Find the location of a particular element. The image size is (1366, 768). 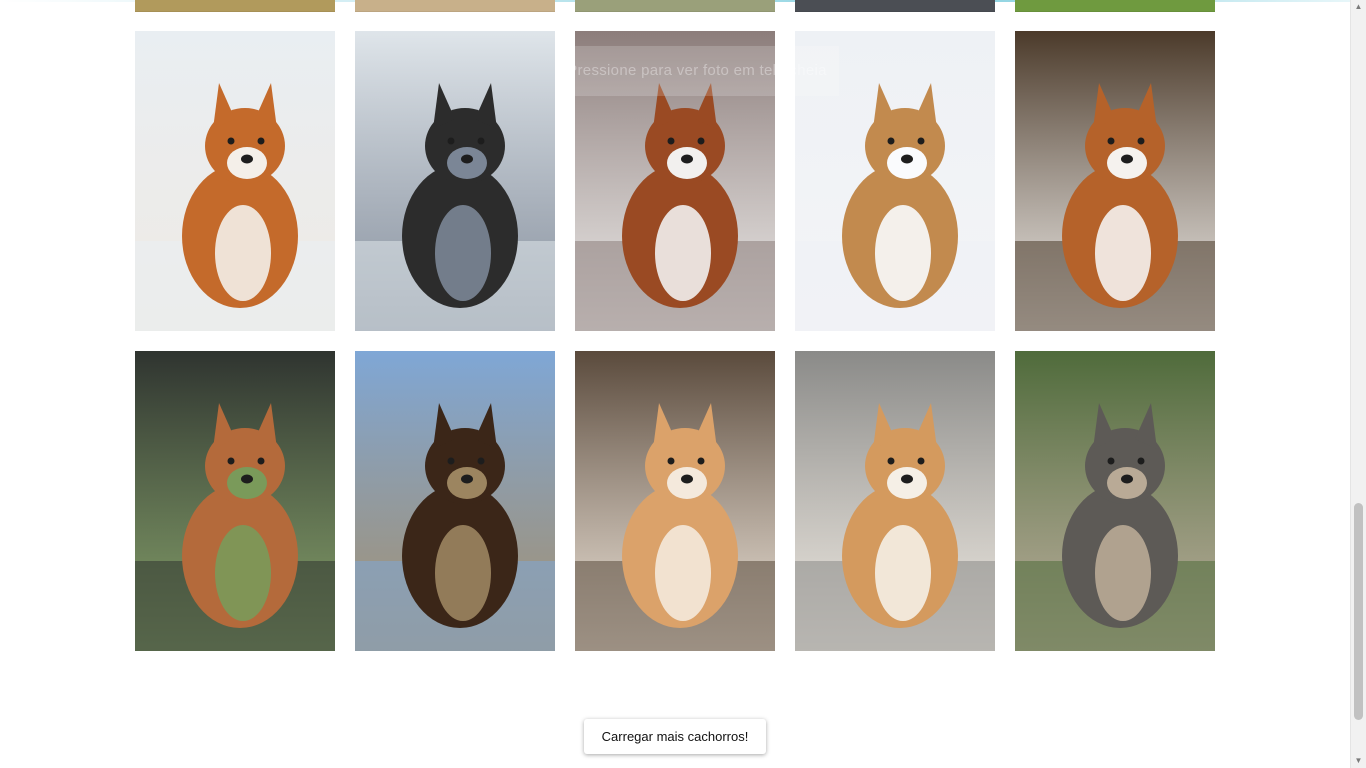

scroll-up-arrow-icon: ▲ is located at coordinates (1358, 7).